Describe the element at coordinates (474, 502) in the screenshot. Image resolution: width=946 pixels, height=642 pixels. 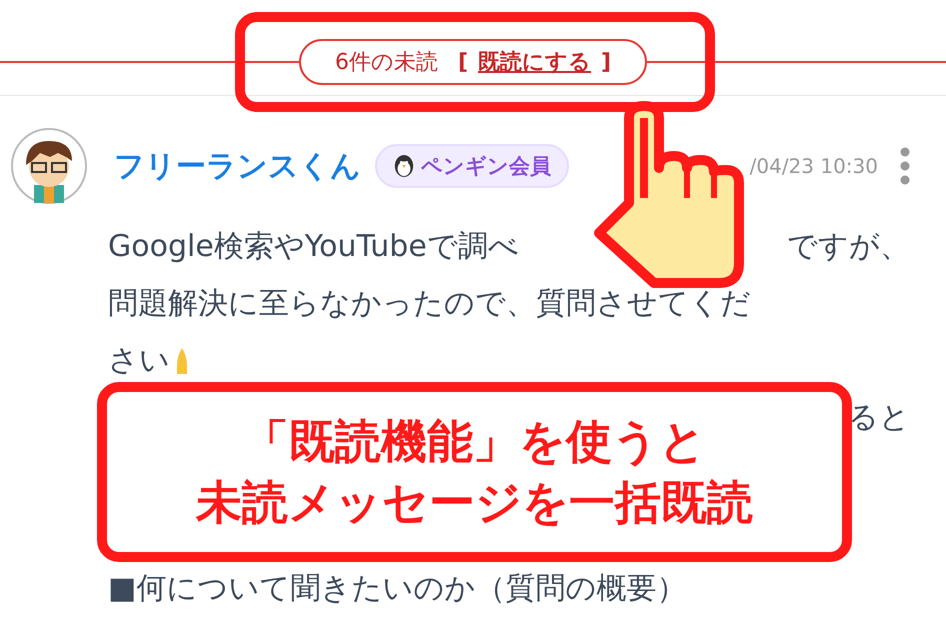
I see `callout-text: 未読メッセージを一括既読` at that location.